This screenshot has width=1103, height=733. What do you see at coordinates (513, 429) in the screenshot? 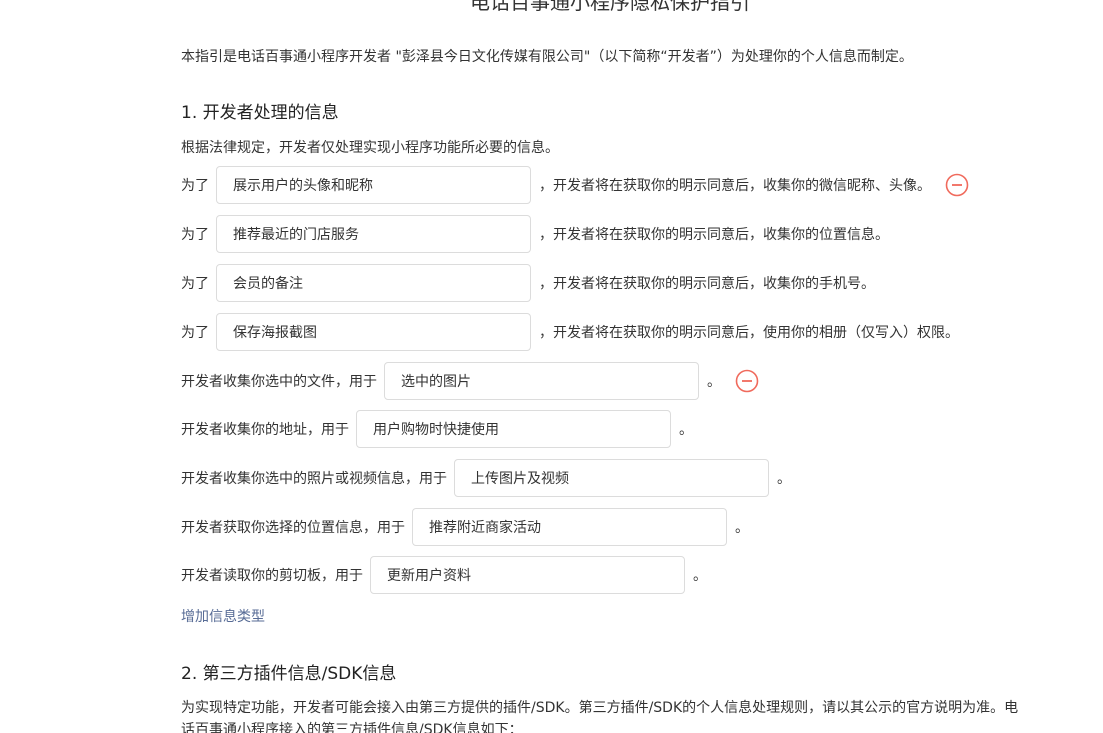
I see `usage-input: 用户购物时快捷使用` at bounding box center [513, 429].